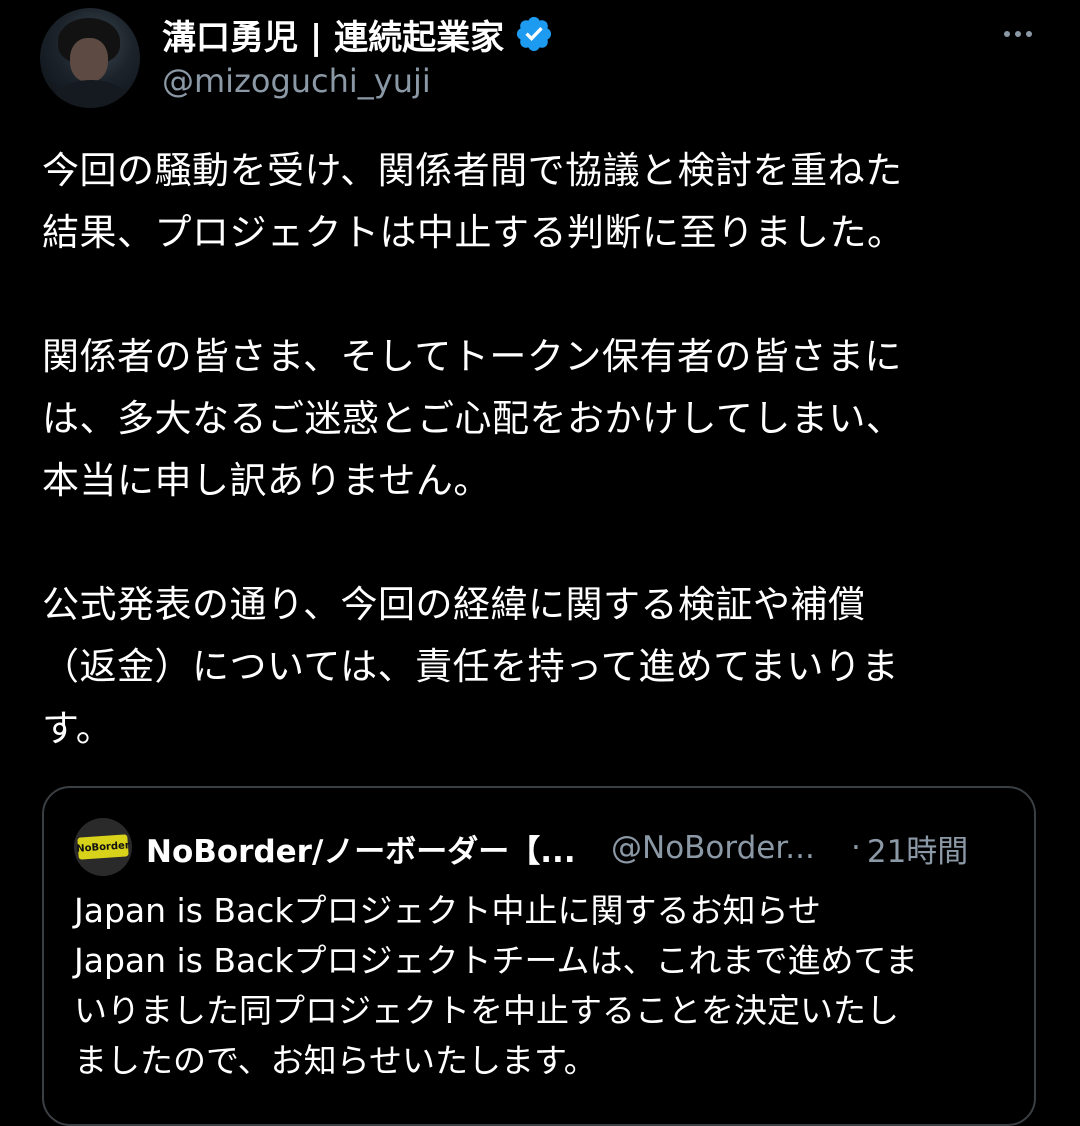 This screenshot has width=1080, height=1126. What do you see at coordinates (486, 1010) in the screenshot?
I see `quoted-line: いりました同プロジェクトを中止することを決定いたし` at bounding box center [486, 1010].